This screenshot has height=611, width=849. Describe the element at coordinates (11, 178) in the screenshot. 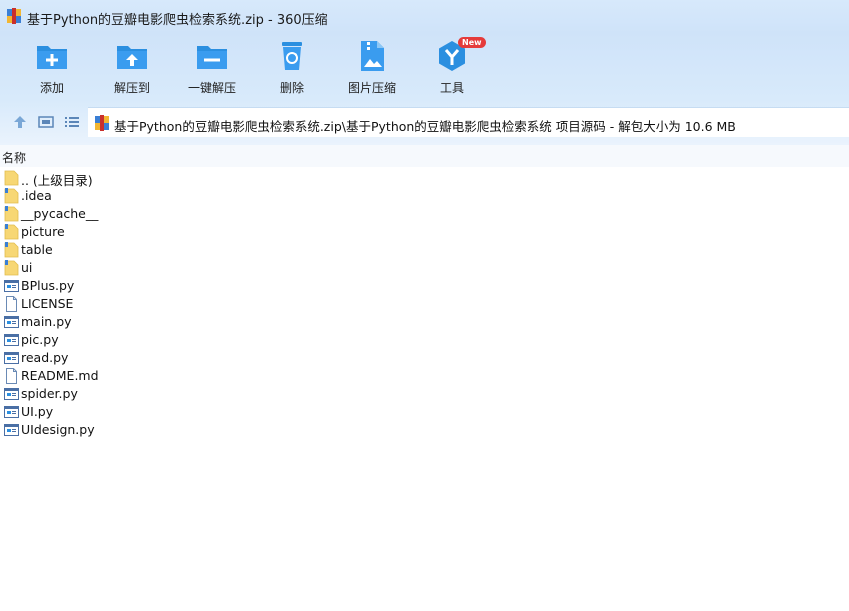

I see `parent-folder-icon` at that location.